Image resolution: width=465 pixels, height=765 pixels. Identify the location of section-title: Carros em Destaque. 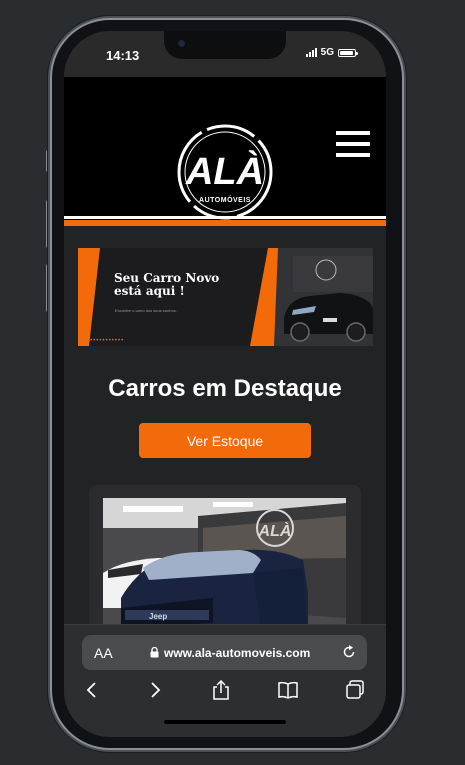
(225, 388).